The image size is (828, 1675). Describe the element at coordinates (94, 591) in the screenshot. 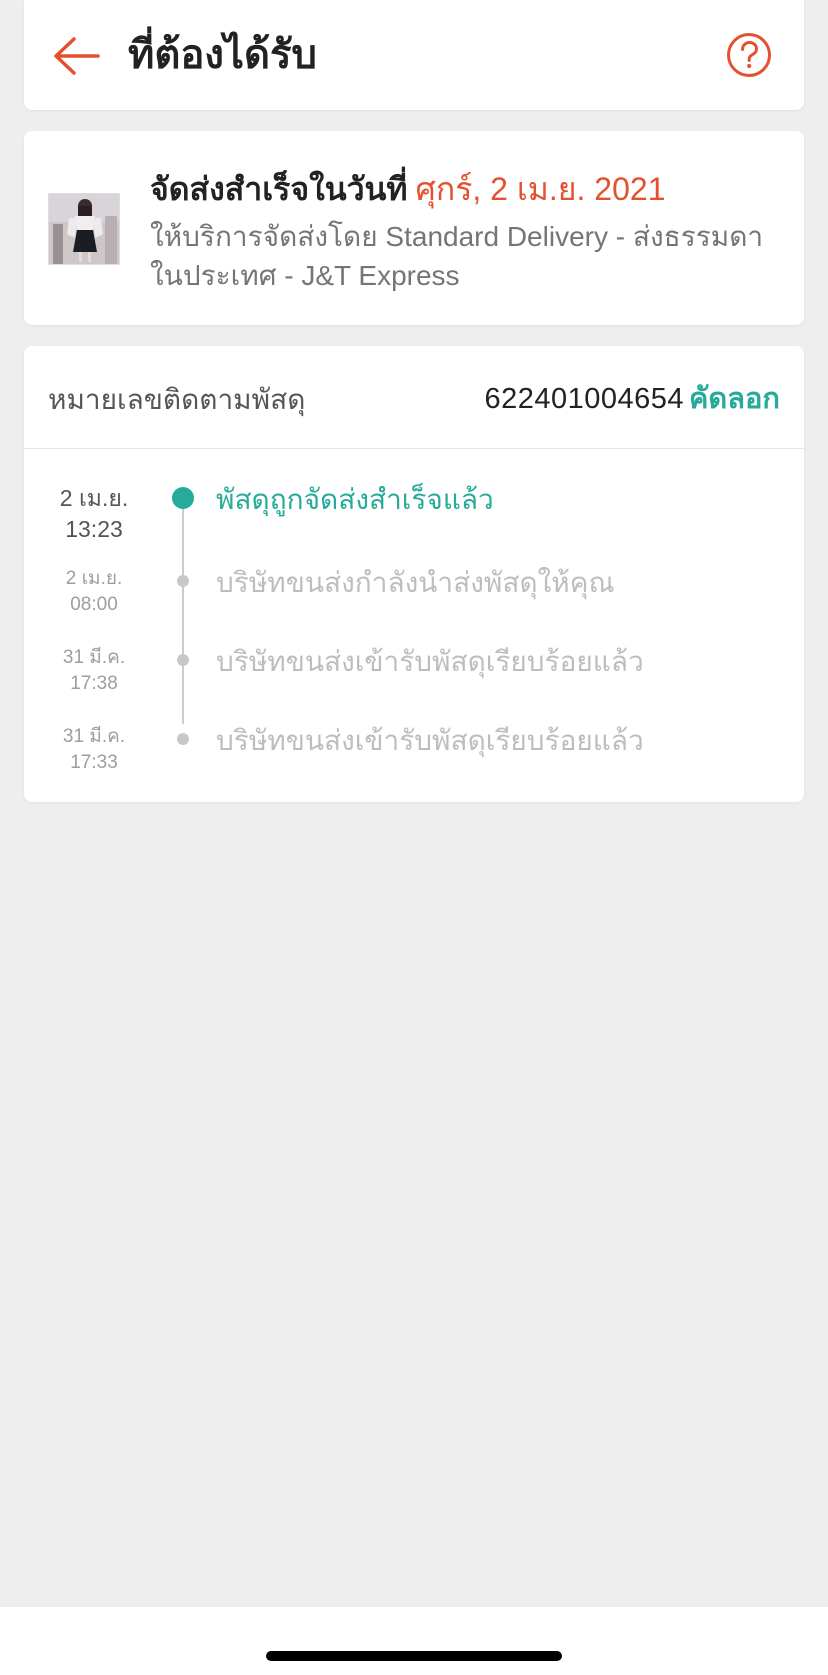

I see `event-time: 2 เม.ย. 08:00` at that location.